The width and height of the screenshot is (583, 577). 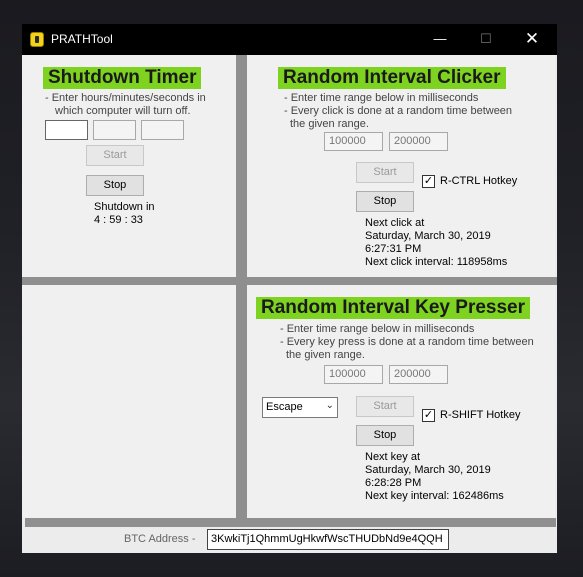 What do you see at coordinates (122, 78) in the screenshot?
I see `shutdown-timer-heading: Shutdown Timer` at bounding box center [122, 78].